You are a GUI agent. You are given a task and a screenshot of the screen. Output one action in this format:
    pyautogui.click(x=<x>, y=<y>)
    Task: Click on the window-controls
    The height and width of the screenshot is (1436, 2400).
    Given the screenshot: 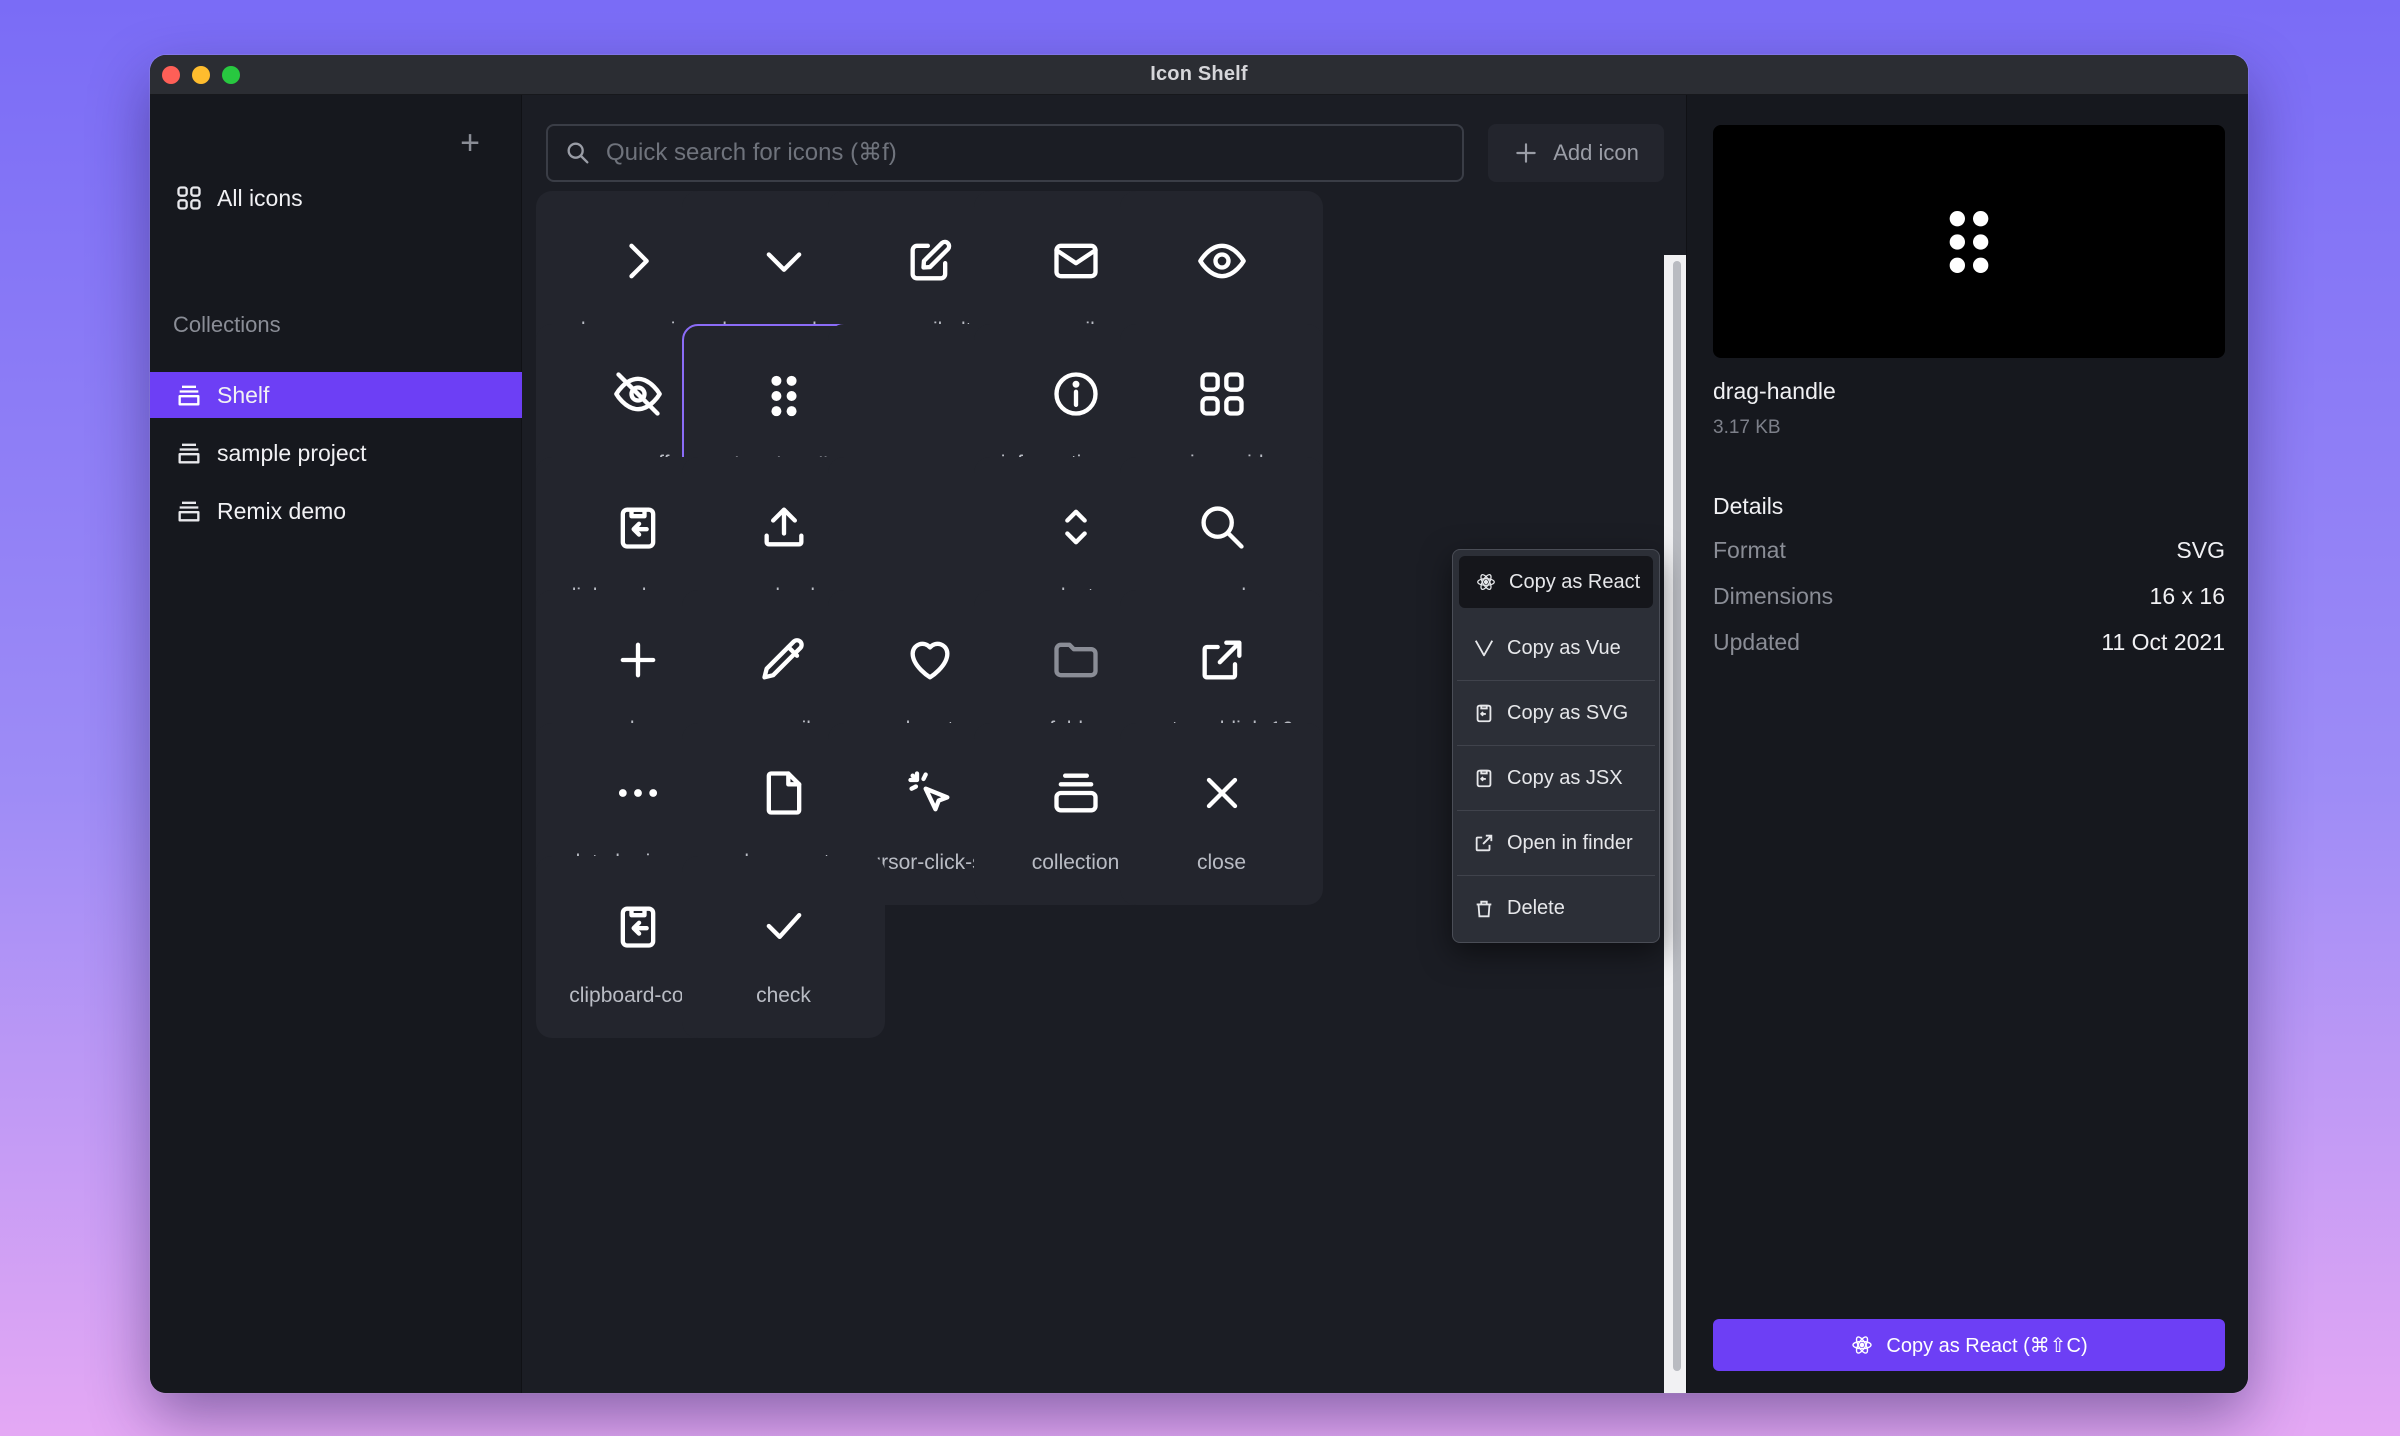 What is the action you would take?
    pyautogui.click(x=201, y=75)
    